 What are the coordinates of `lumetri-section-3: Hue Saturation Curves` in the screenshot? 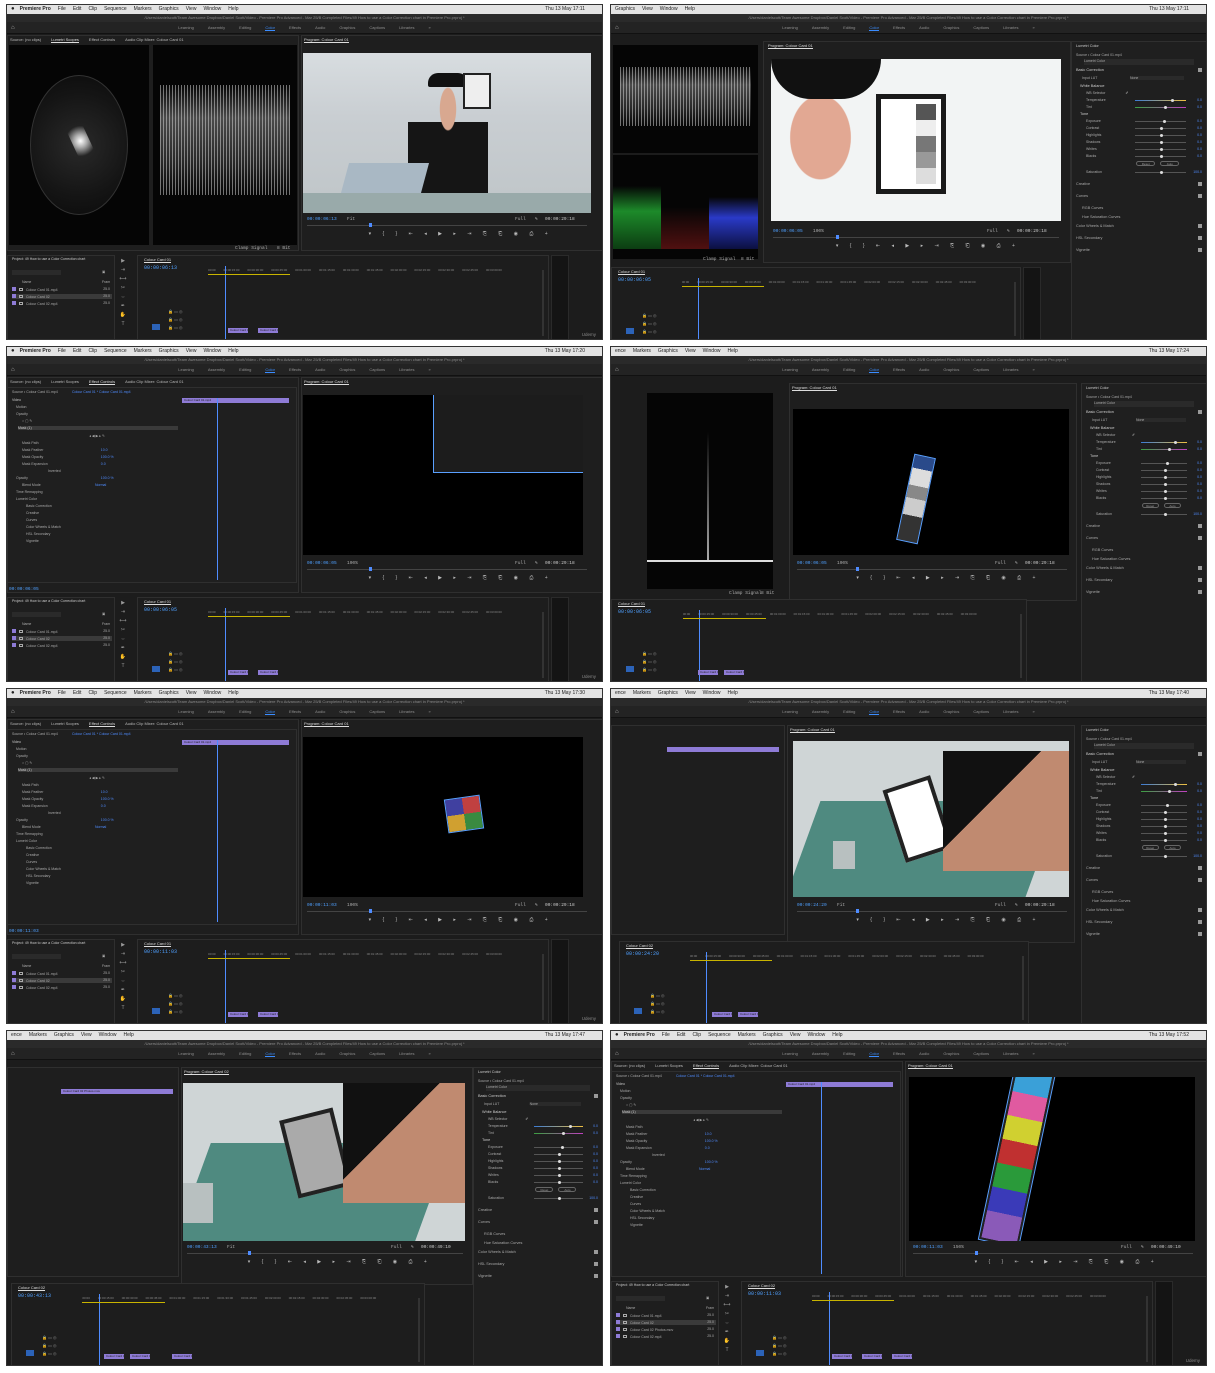 It's located at (1101, 217).